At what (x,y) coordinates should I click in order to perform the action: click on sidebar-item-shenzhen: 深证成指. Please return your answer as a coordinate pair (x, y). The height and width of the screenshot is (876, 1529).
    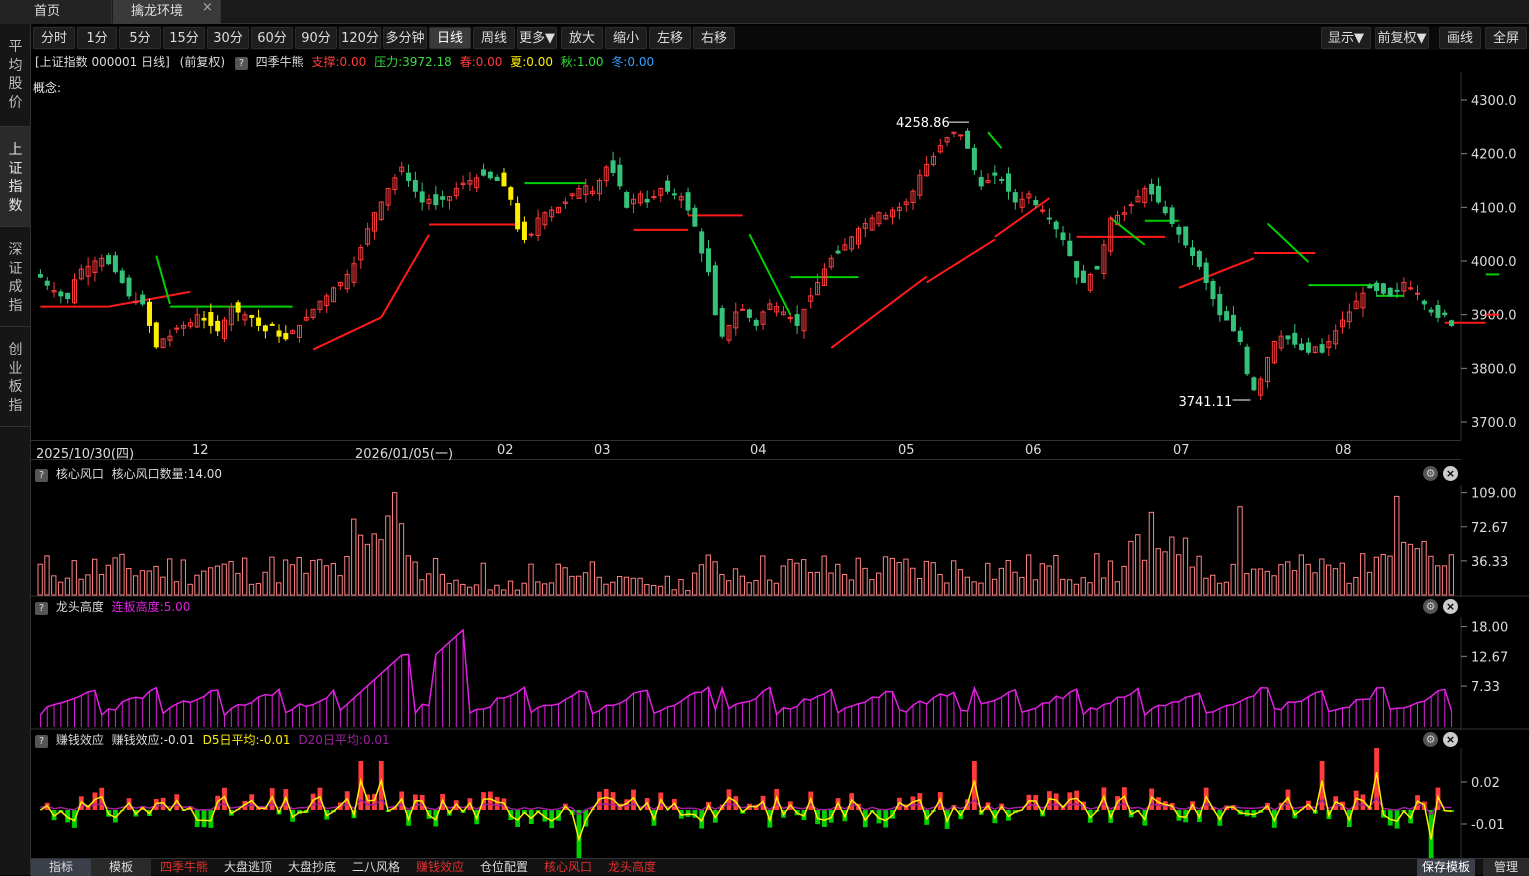
    Looking at the image, I should click on (15, 277).